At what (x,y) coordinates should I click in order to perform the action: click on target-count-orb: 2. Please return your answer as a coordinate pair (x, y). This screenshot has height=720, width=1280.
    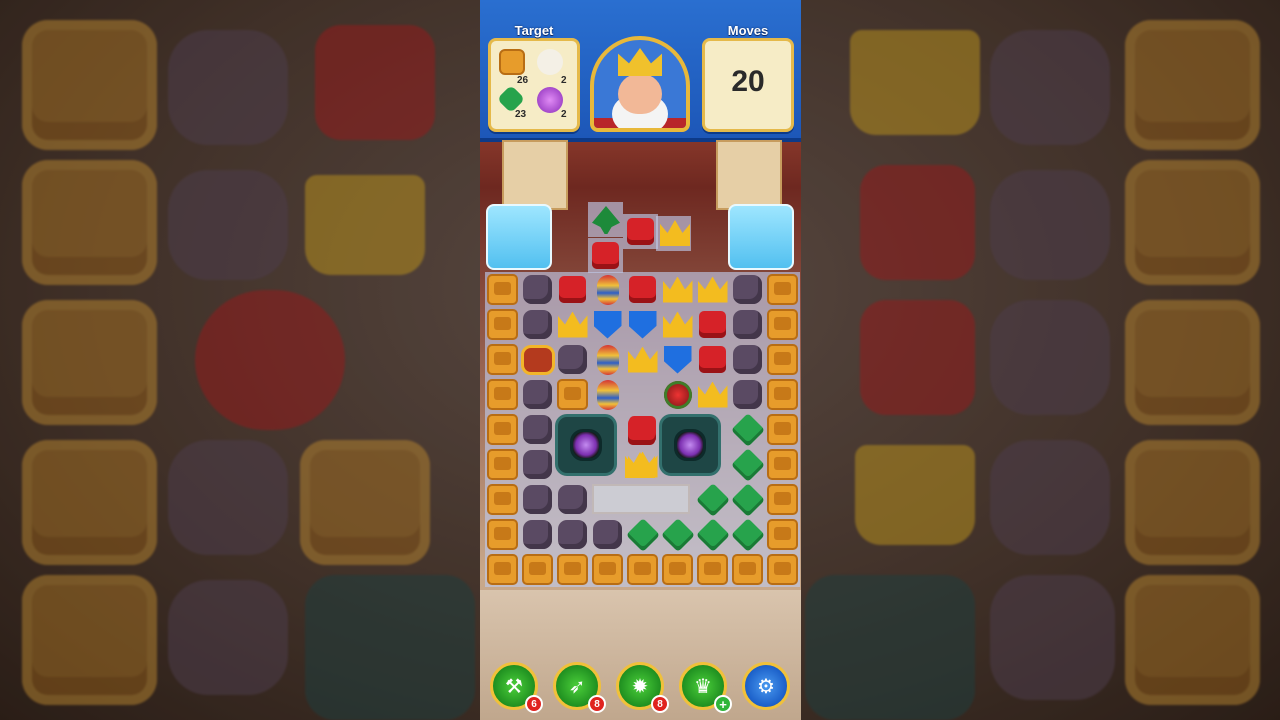
    Looking at the image, I should click on (564, 114).